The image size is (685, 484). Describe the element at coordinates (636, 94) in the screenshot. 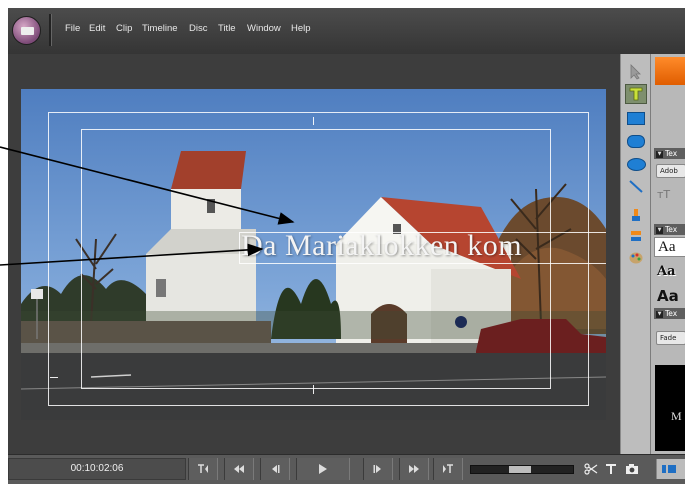

I see `text-tool-icon` at that location.